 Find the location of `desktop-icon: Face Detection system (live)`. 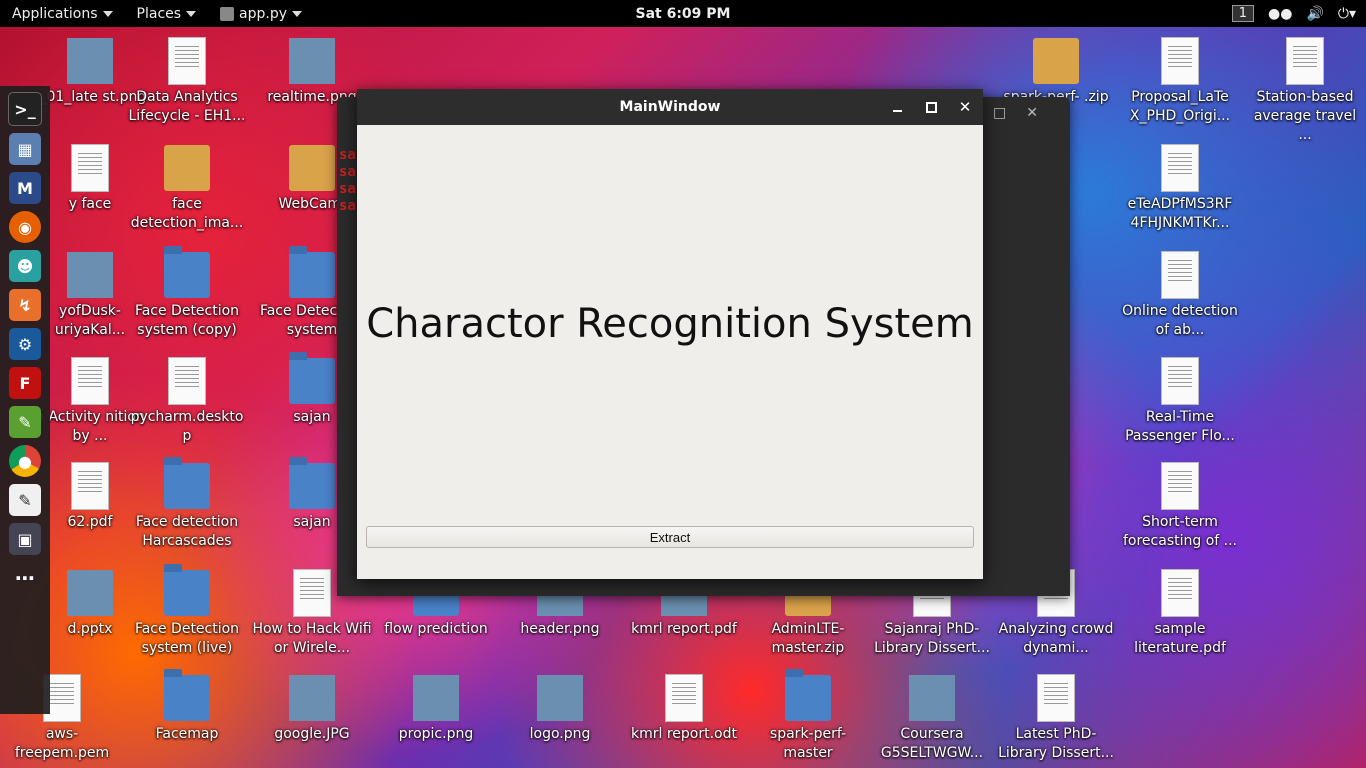

desktop-icon: Face Detection system (live) is located at coordinates (187, 611).